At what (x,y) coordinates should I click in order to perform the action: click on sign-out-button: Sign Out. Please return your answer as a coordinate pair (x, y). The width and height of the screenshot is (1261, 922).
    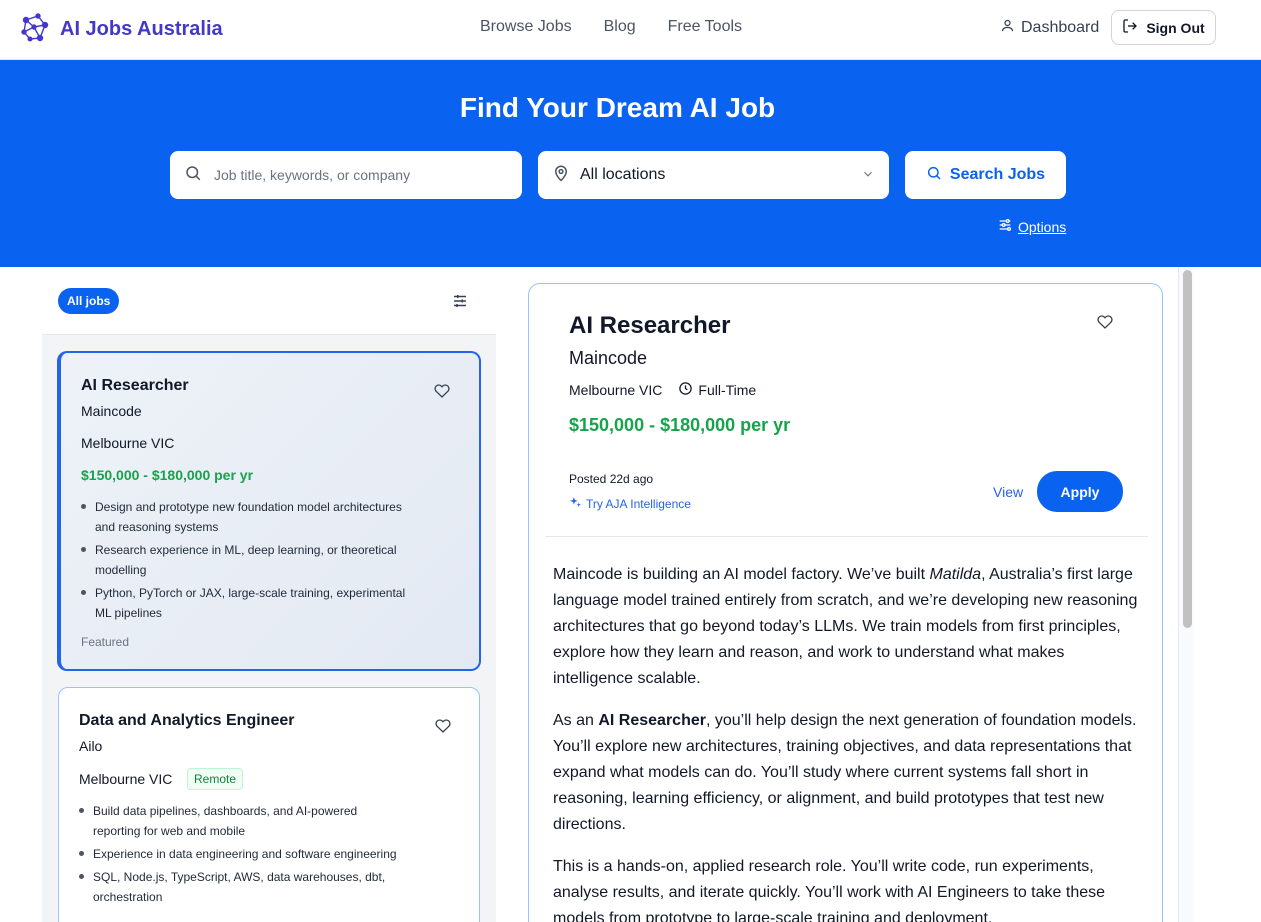
    Looking at the image, I should click on (1163, 27).